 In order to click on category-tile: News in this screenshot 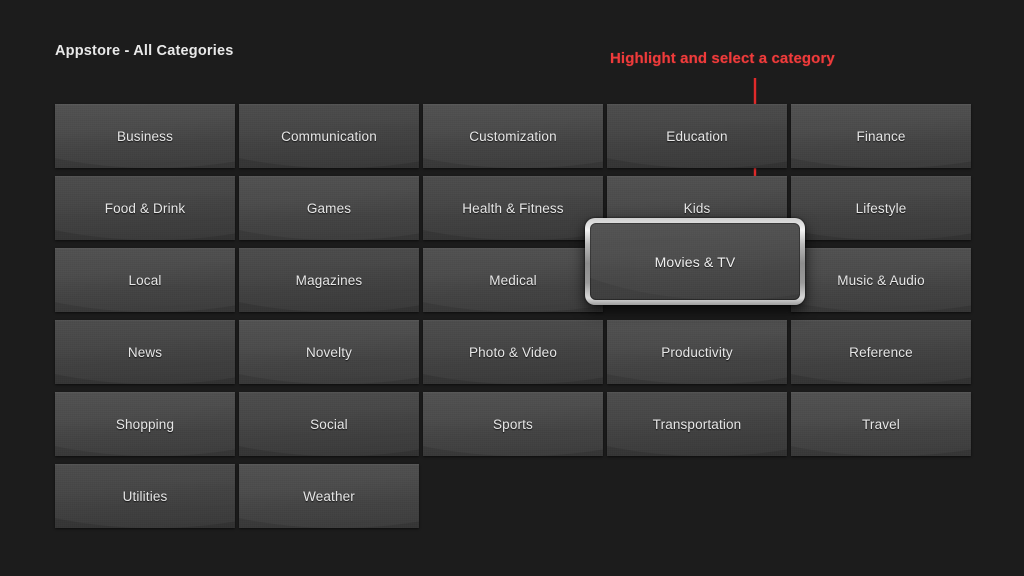, I will do `click(145, 352)`.